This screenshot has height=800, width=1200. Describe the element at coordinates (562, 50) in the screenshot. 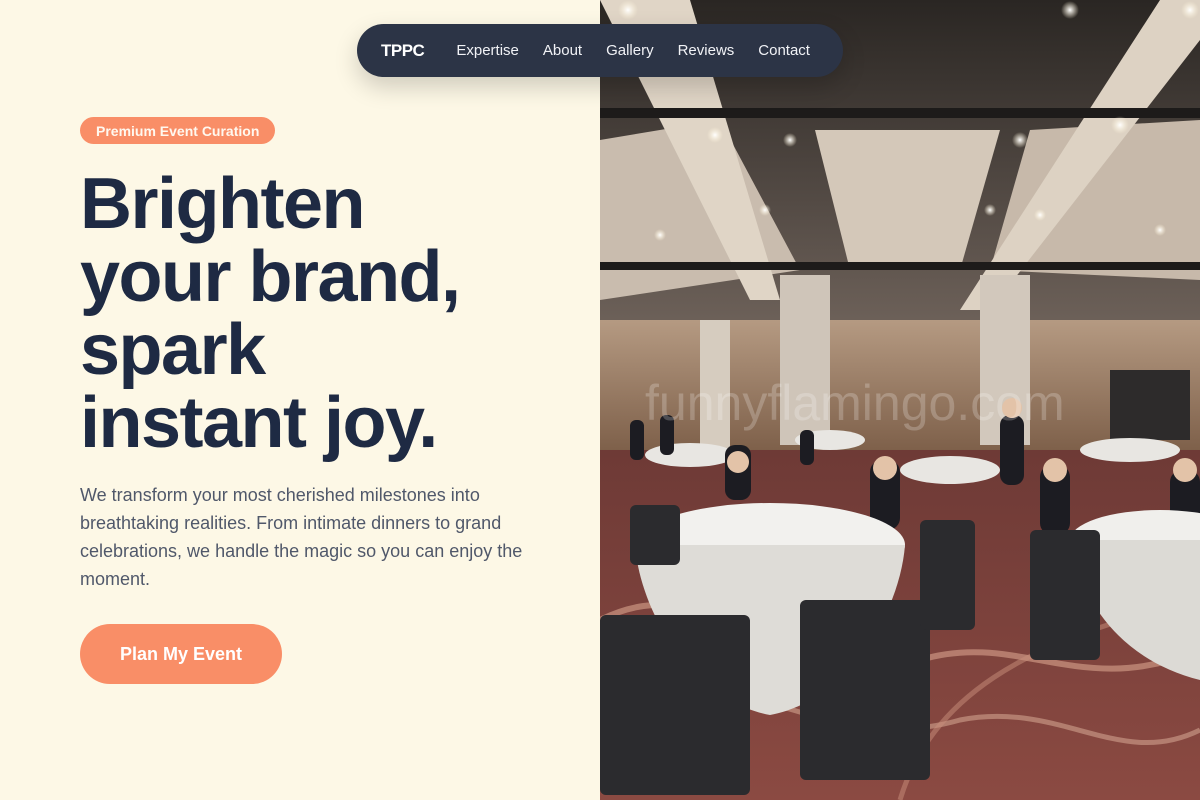

I see `nav-link-about: About` at that location.